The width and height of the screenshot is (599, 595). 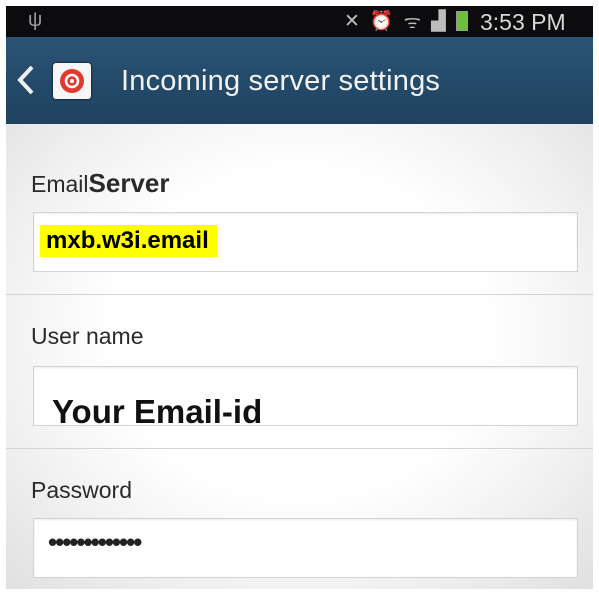 What do you see at coordinates (60, 184) in the screenshot?
I see `server-label-prefix: Email` at bounding box center [60, 184].